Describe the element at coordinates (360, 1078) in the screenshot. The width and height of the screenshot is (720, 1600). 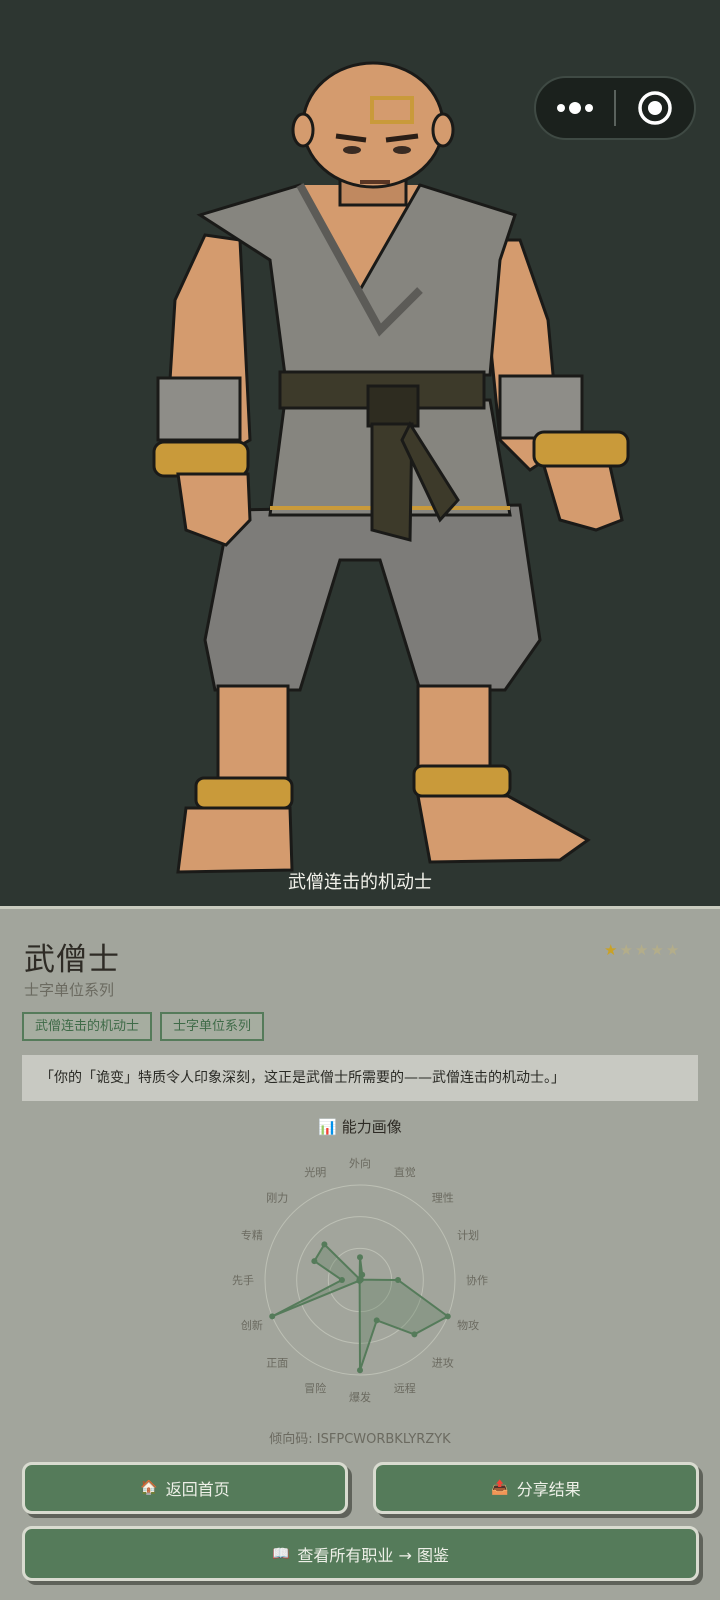
I see `result-quote: 「你的「诡变」特质令人印象深刻，这正是武僧士所需要的——武僧连击的机动士。」` at that location.